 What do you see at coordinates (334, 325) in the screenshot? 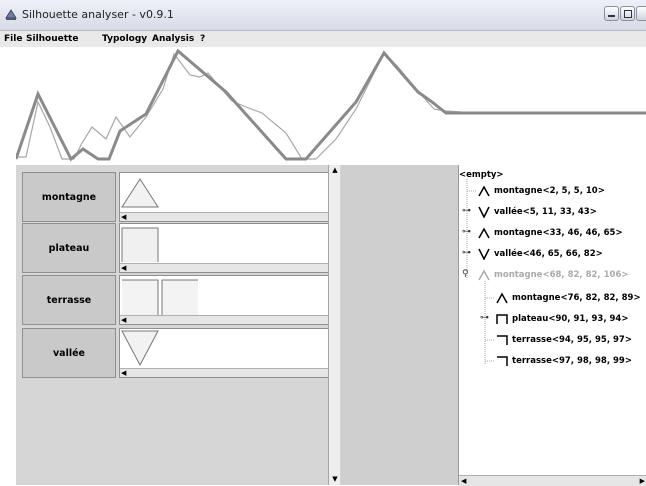
I see `vertical-scrollbar: ▲ ▼` at bounding box center [334, 325].